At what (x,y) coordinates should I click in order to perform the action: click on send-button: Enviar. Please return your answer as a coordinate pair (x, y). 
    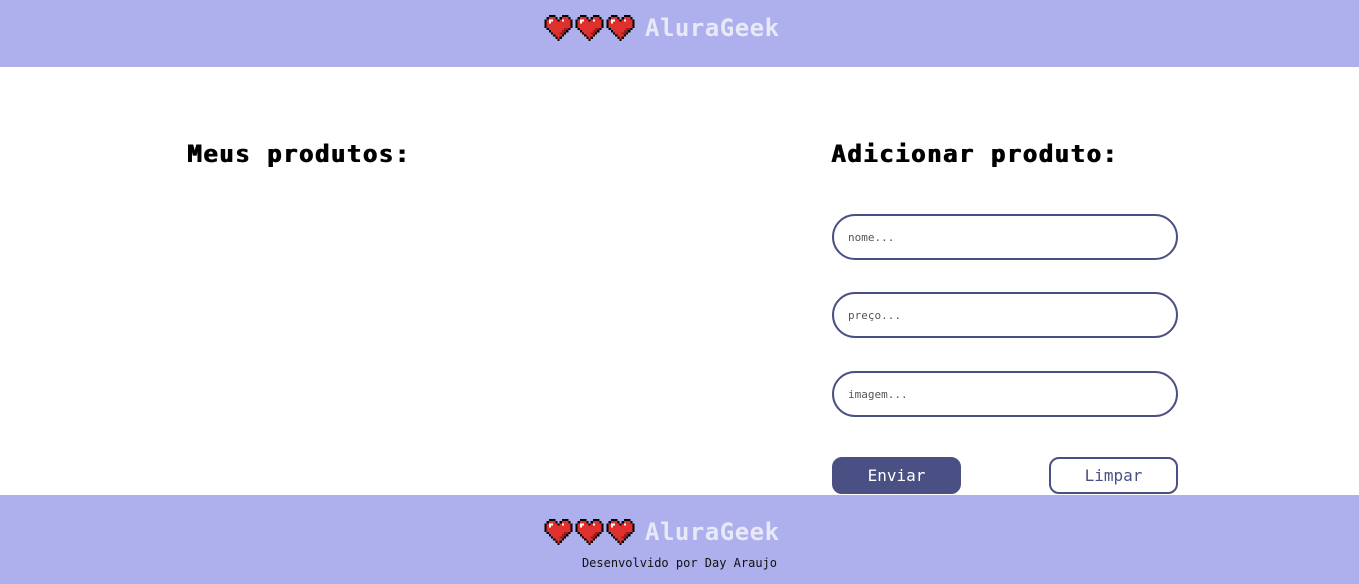
    Looking at the image, I should click on (896, 475).